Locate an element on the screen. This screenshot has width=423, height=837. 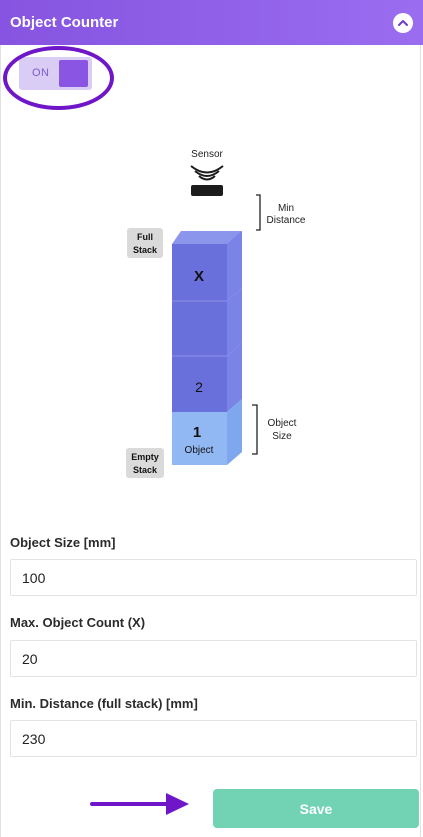
full-stack-label-1: Full is located at coordinates (145, 237).